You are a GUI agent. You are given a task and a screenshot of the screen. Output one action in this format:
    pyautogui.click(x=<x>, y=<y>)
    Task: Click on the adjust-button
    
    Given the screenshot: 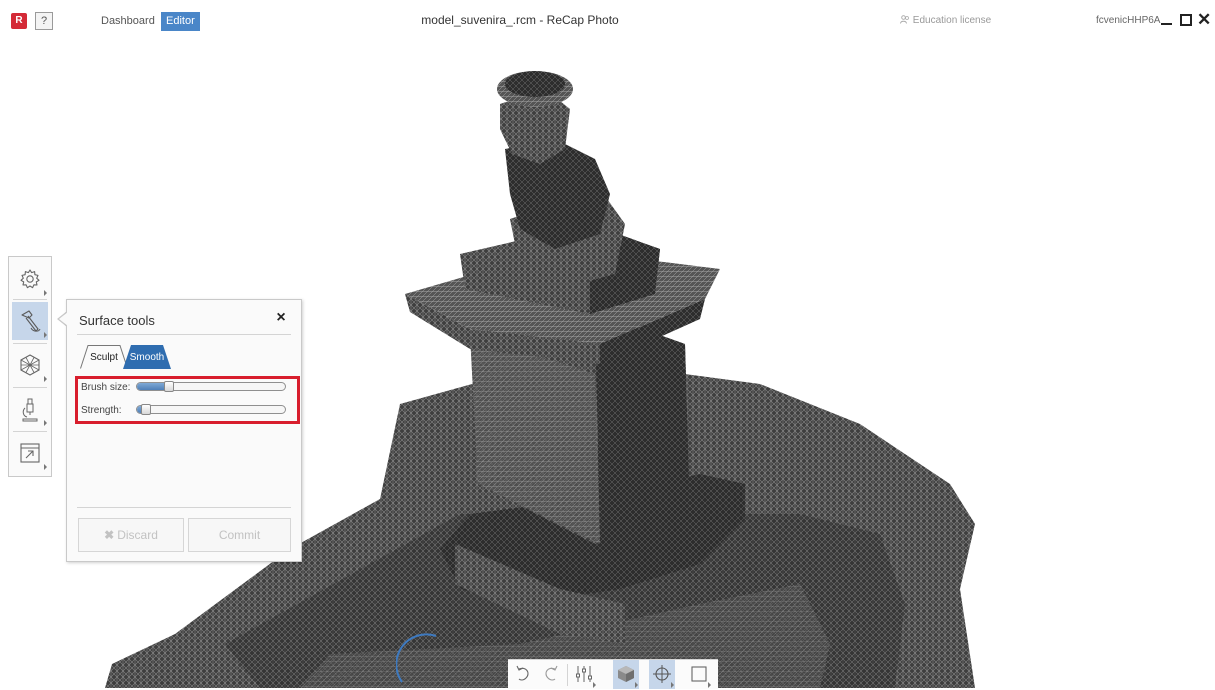 What is the action you would take?
    pyautogui.click(x=584, y=674)
    